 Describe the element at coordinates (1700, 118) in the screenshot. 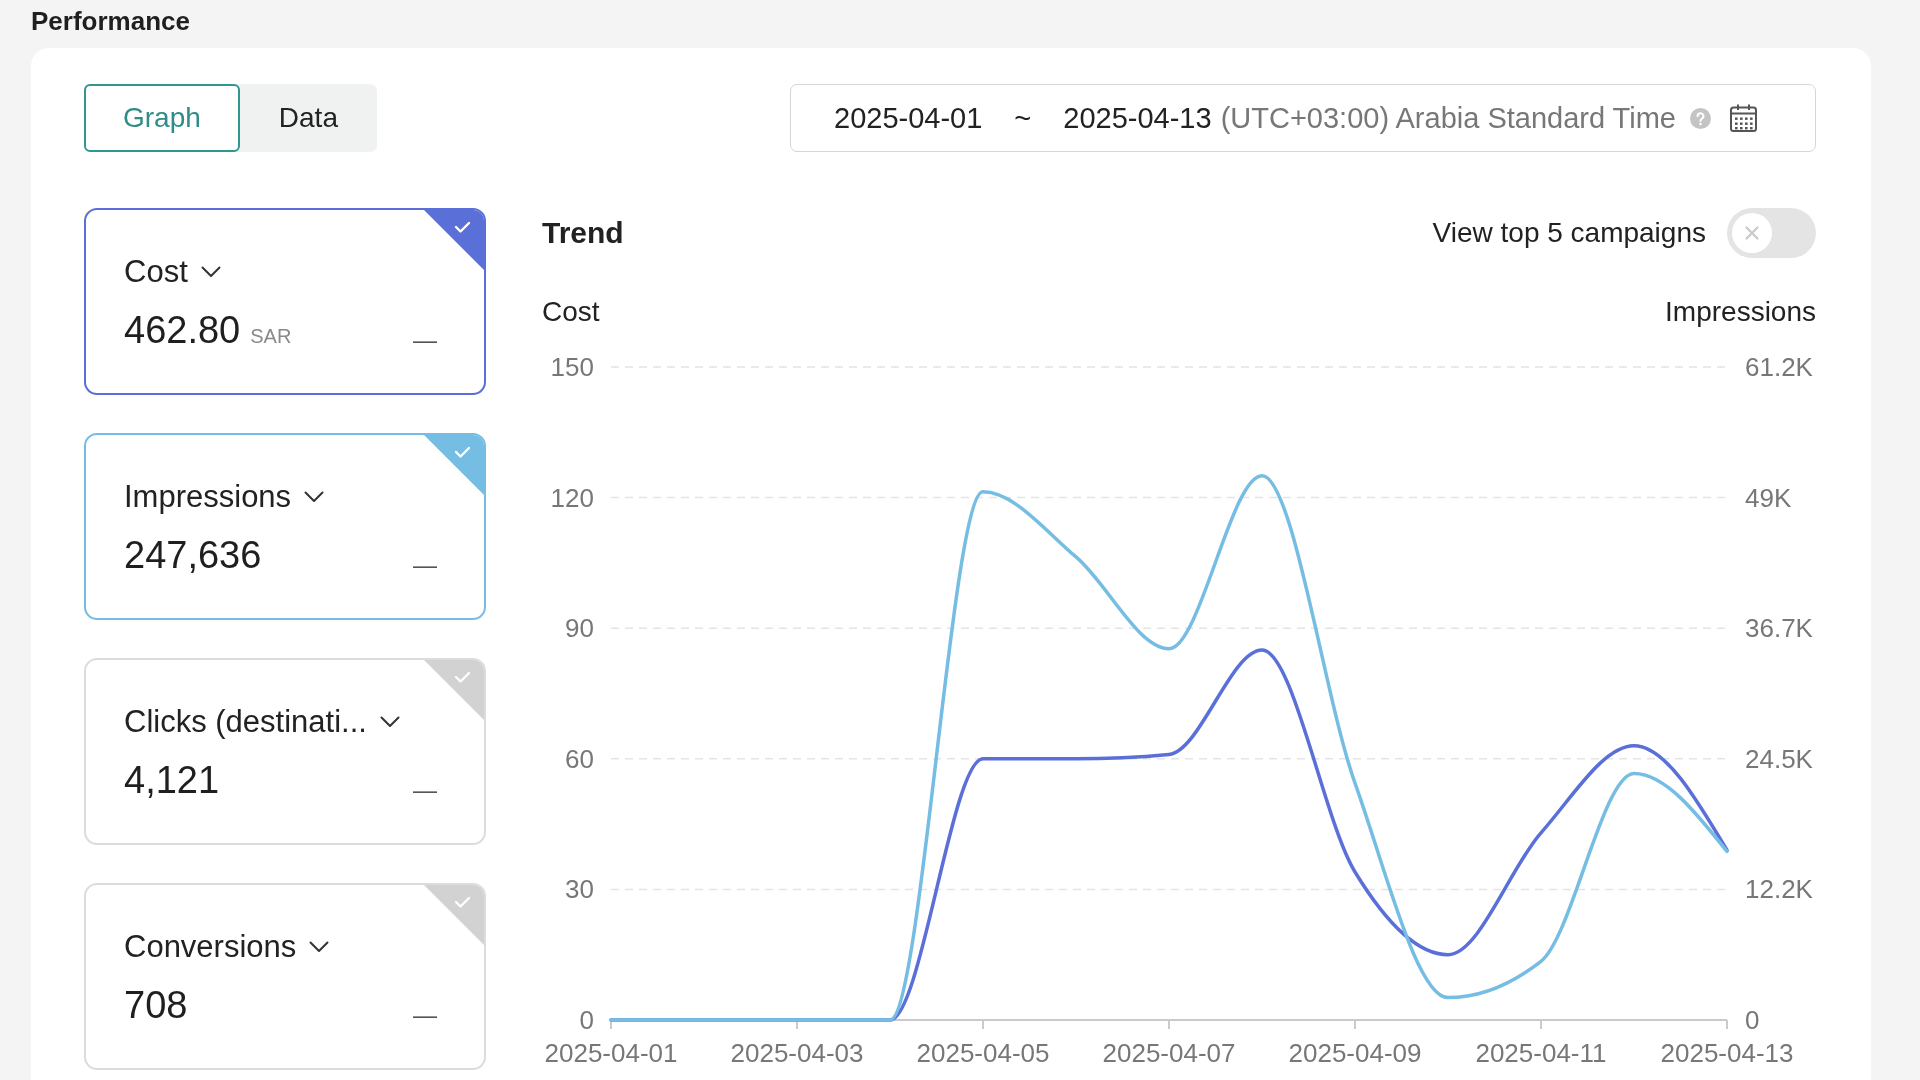

I see `help-icon` at that location.